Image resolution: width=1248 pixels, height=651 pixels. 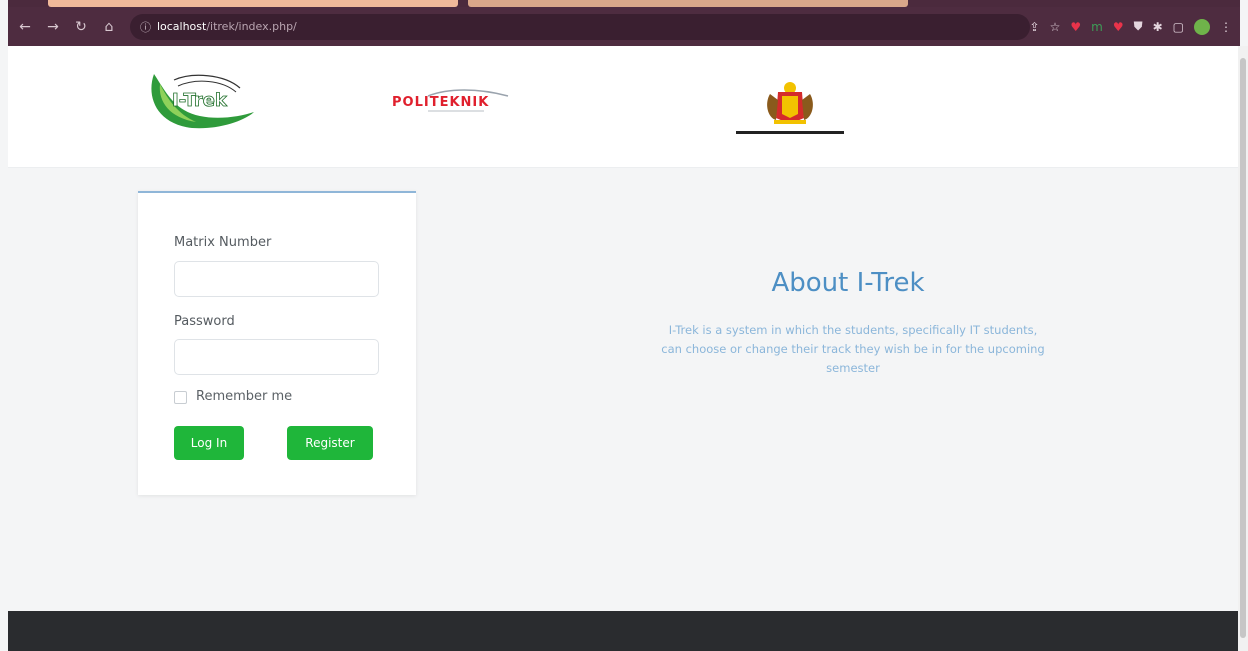 I want to click on site-footer, so click(x=623, y=631).